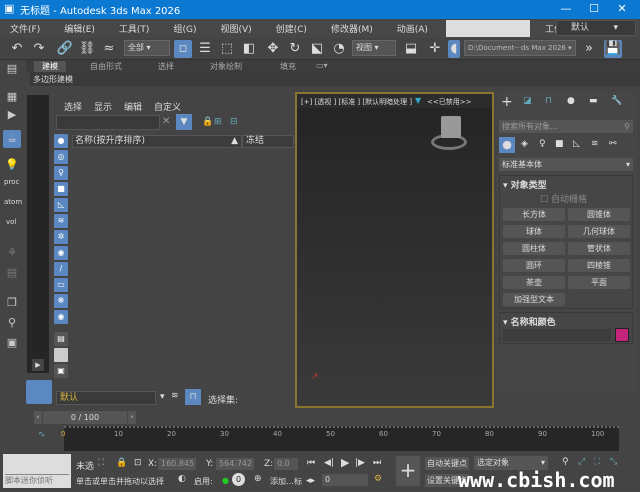 Image resolution: width=640 pixels, height=492 pixels. I want to click on cameras-icon: ■, so click(559, 144).